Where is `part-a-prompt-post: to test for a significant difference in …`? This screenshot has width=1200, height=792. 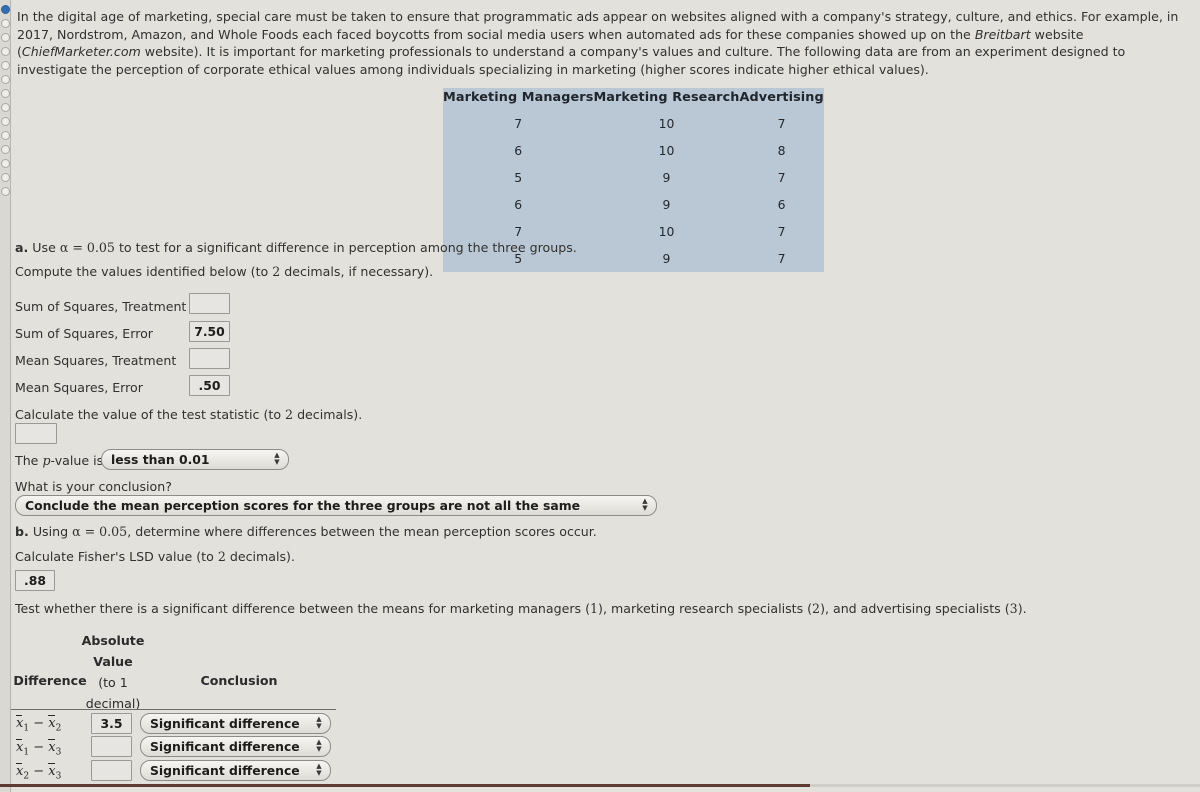 part-a-prompt-post: to test for a significant difference in … is located at coordinates (345, 247).